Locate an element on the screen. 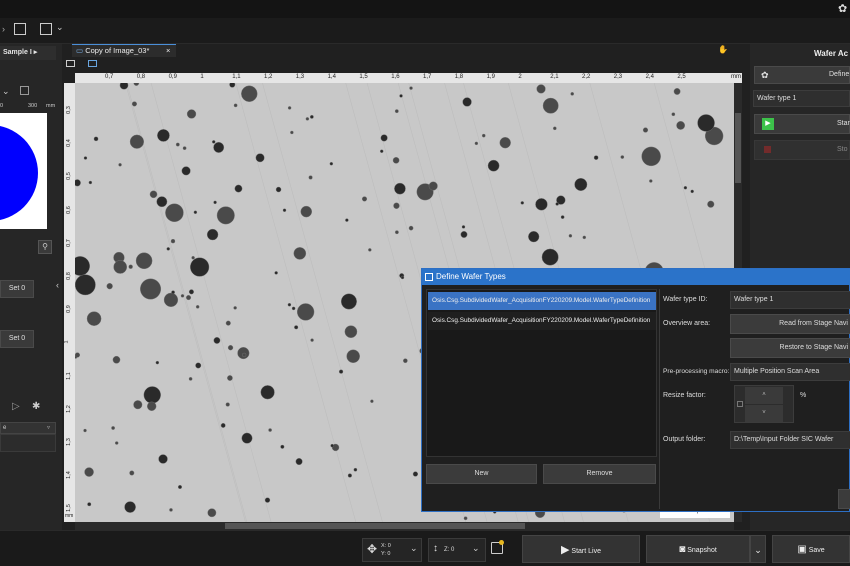 The width and height of the screenshot is (850, 566). define-button: ✿ Define is located at coordinates (802, 75).